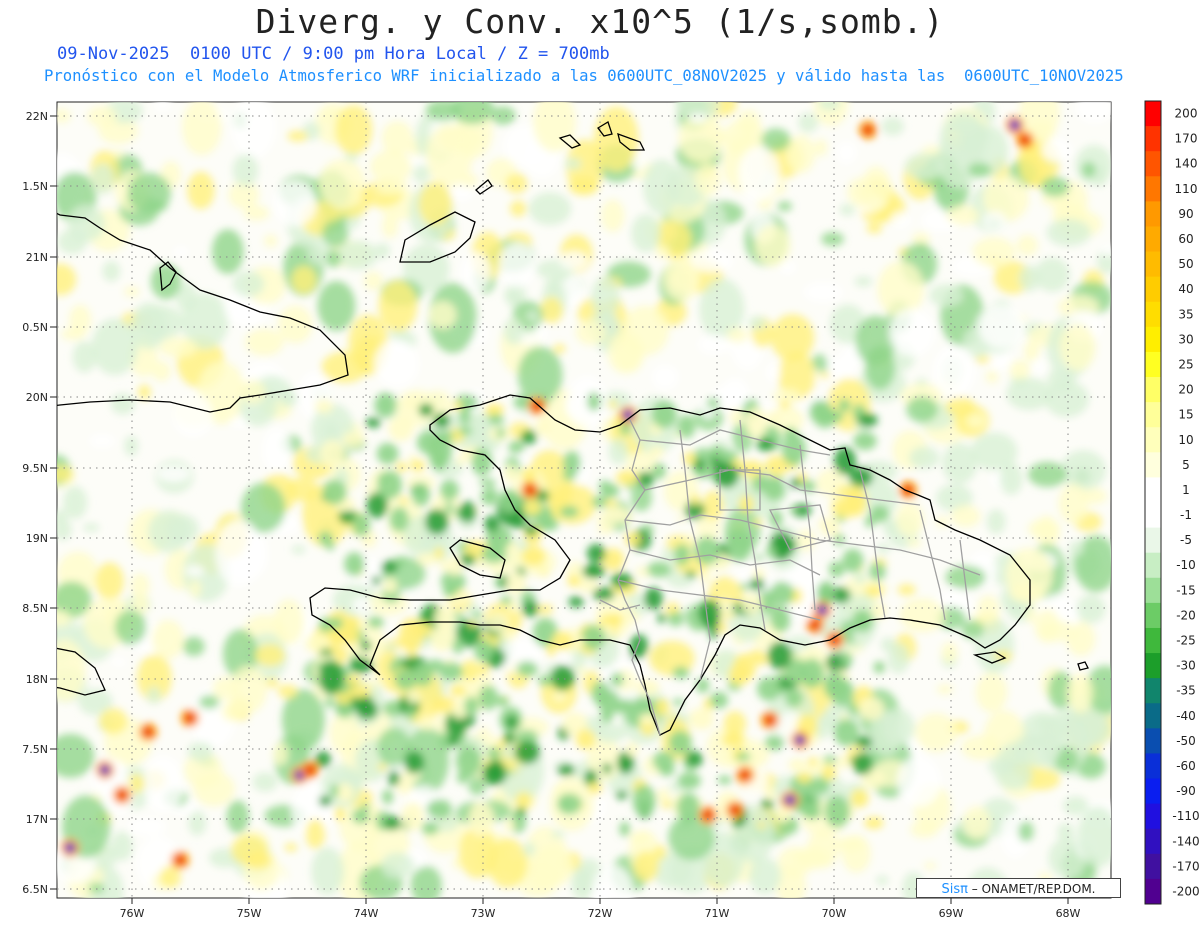 Image resolution: width=1200 pixels, height=927 pixels. What do you see at coordinates (37, 538) in the screenshot?
I see `lat-label: 19N` at bounding box center [37, 538].